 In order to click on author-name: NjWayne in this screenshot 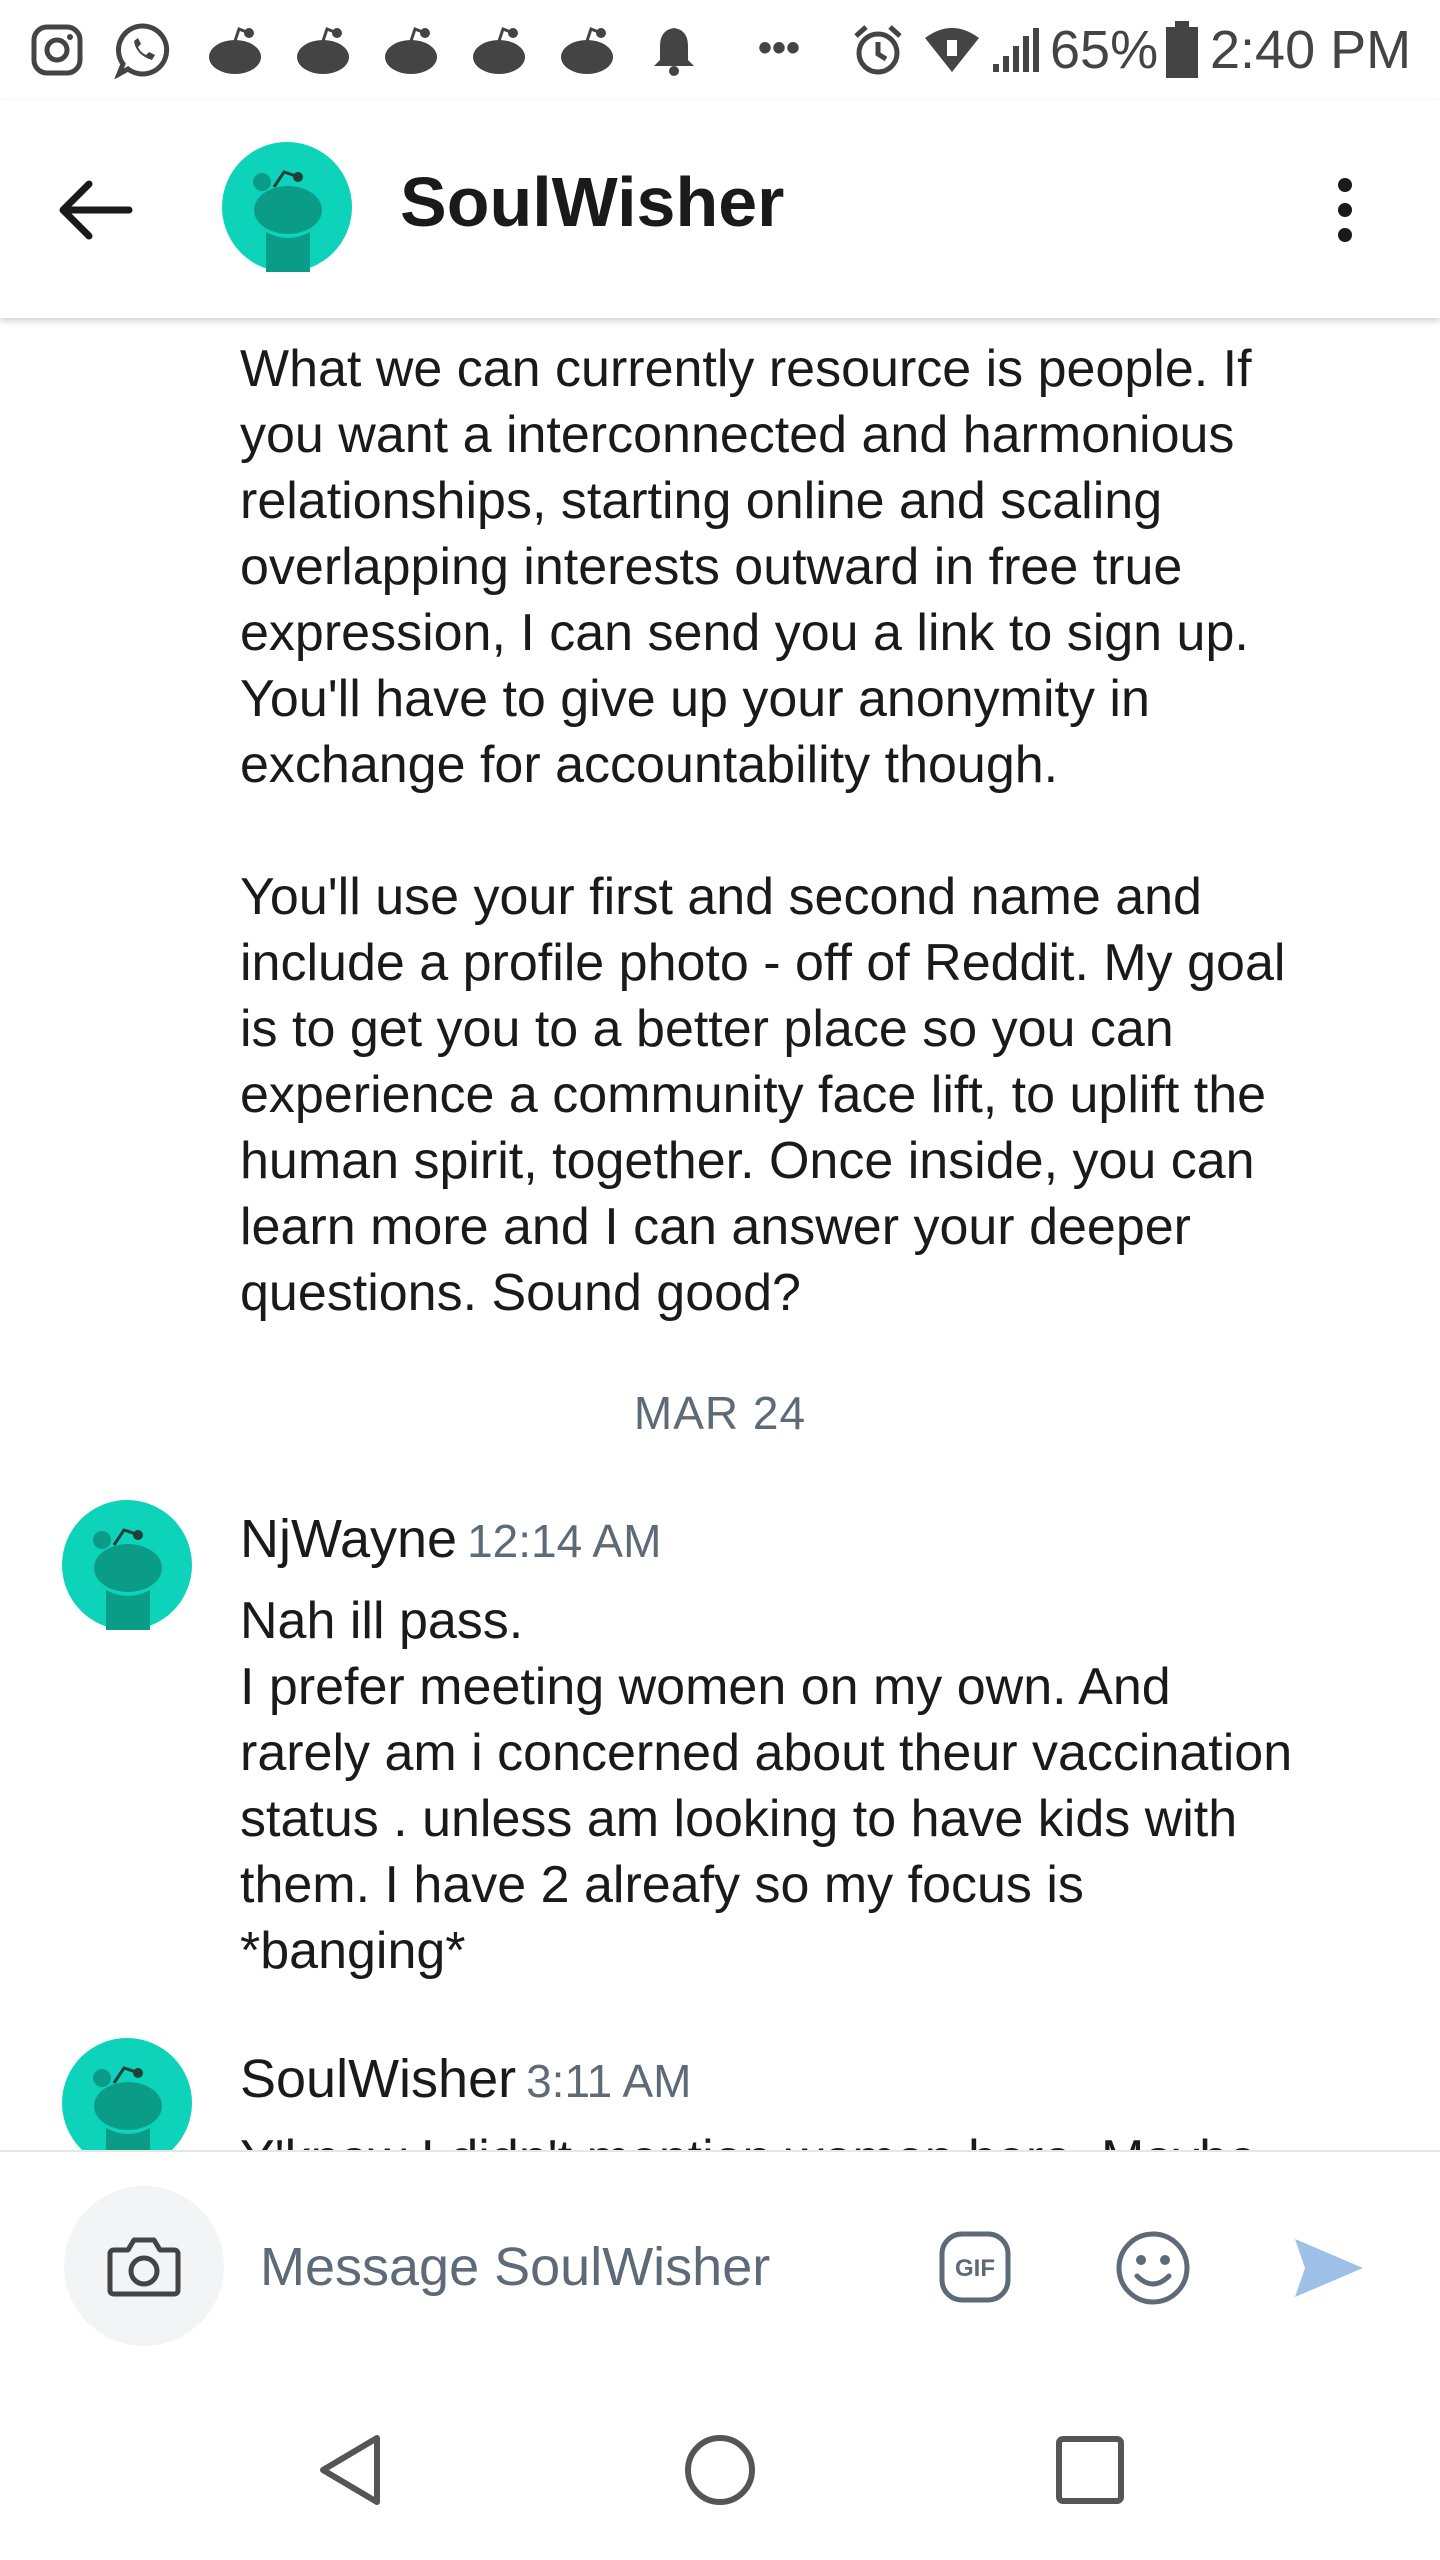, I will do `click(348, 1539)`.